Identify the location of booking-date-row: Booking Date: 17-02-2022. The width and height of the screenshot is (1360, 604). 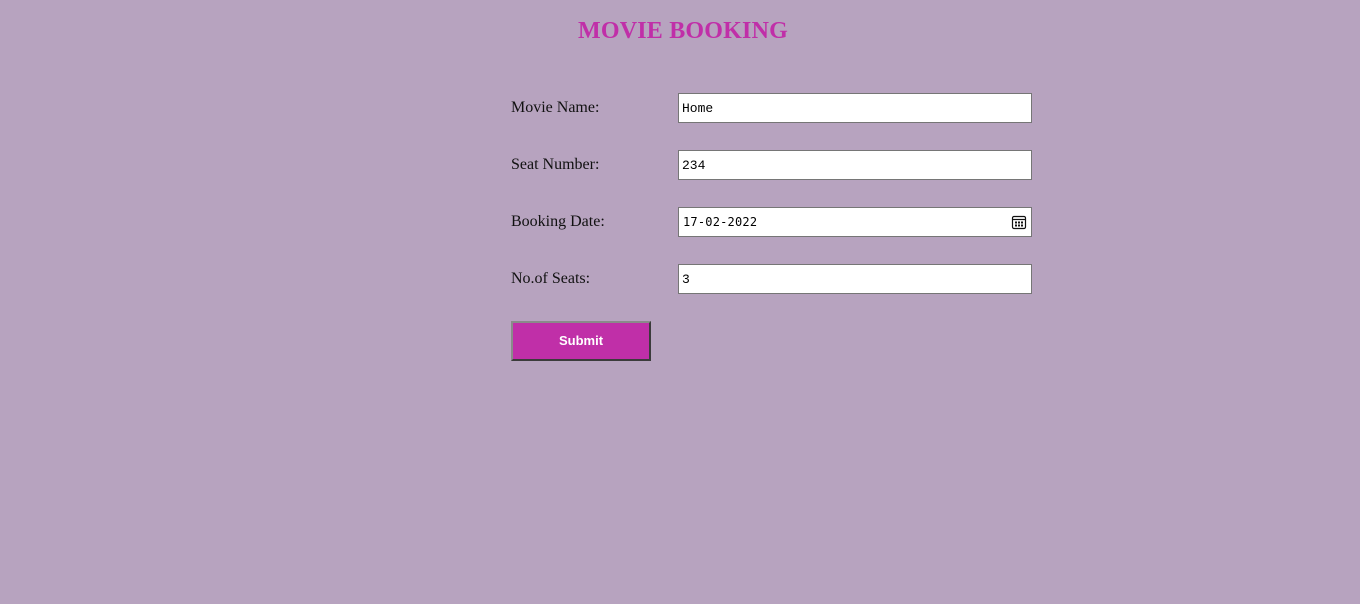
(771, 222).